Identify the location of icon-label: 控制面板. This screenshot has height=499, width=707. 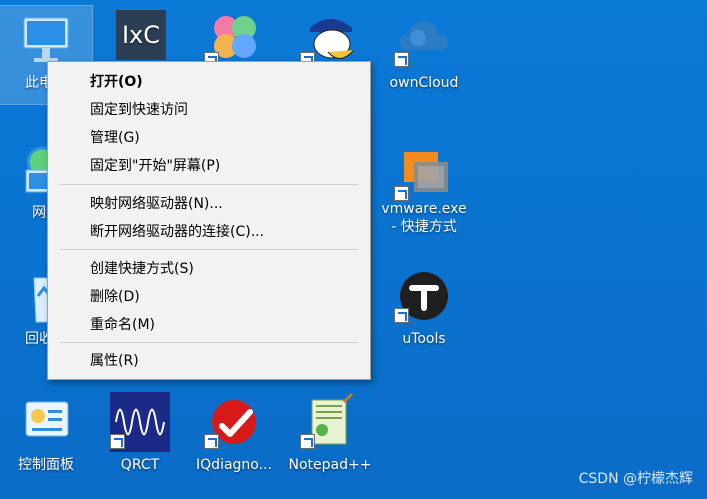
(46, 465).